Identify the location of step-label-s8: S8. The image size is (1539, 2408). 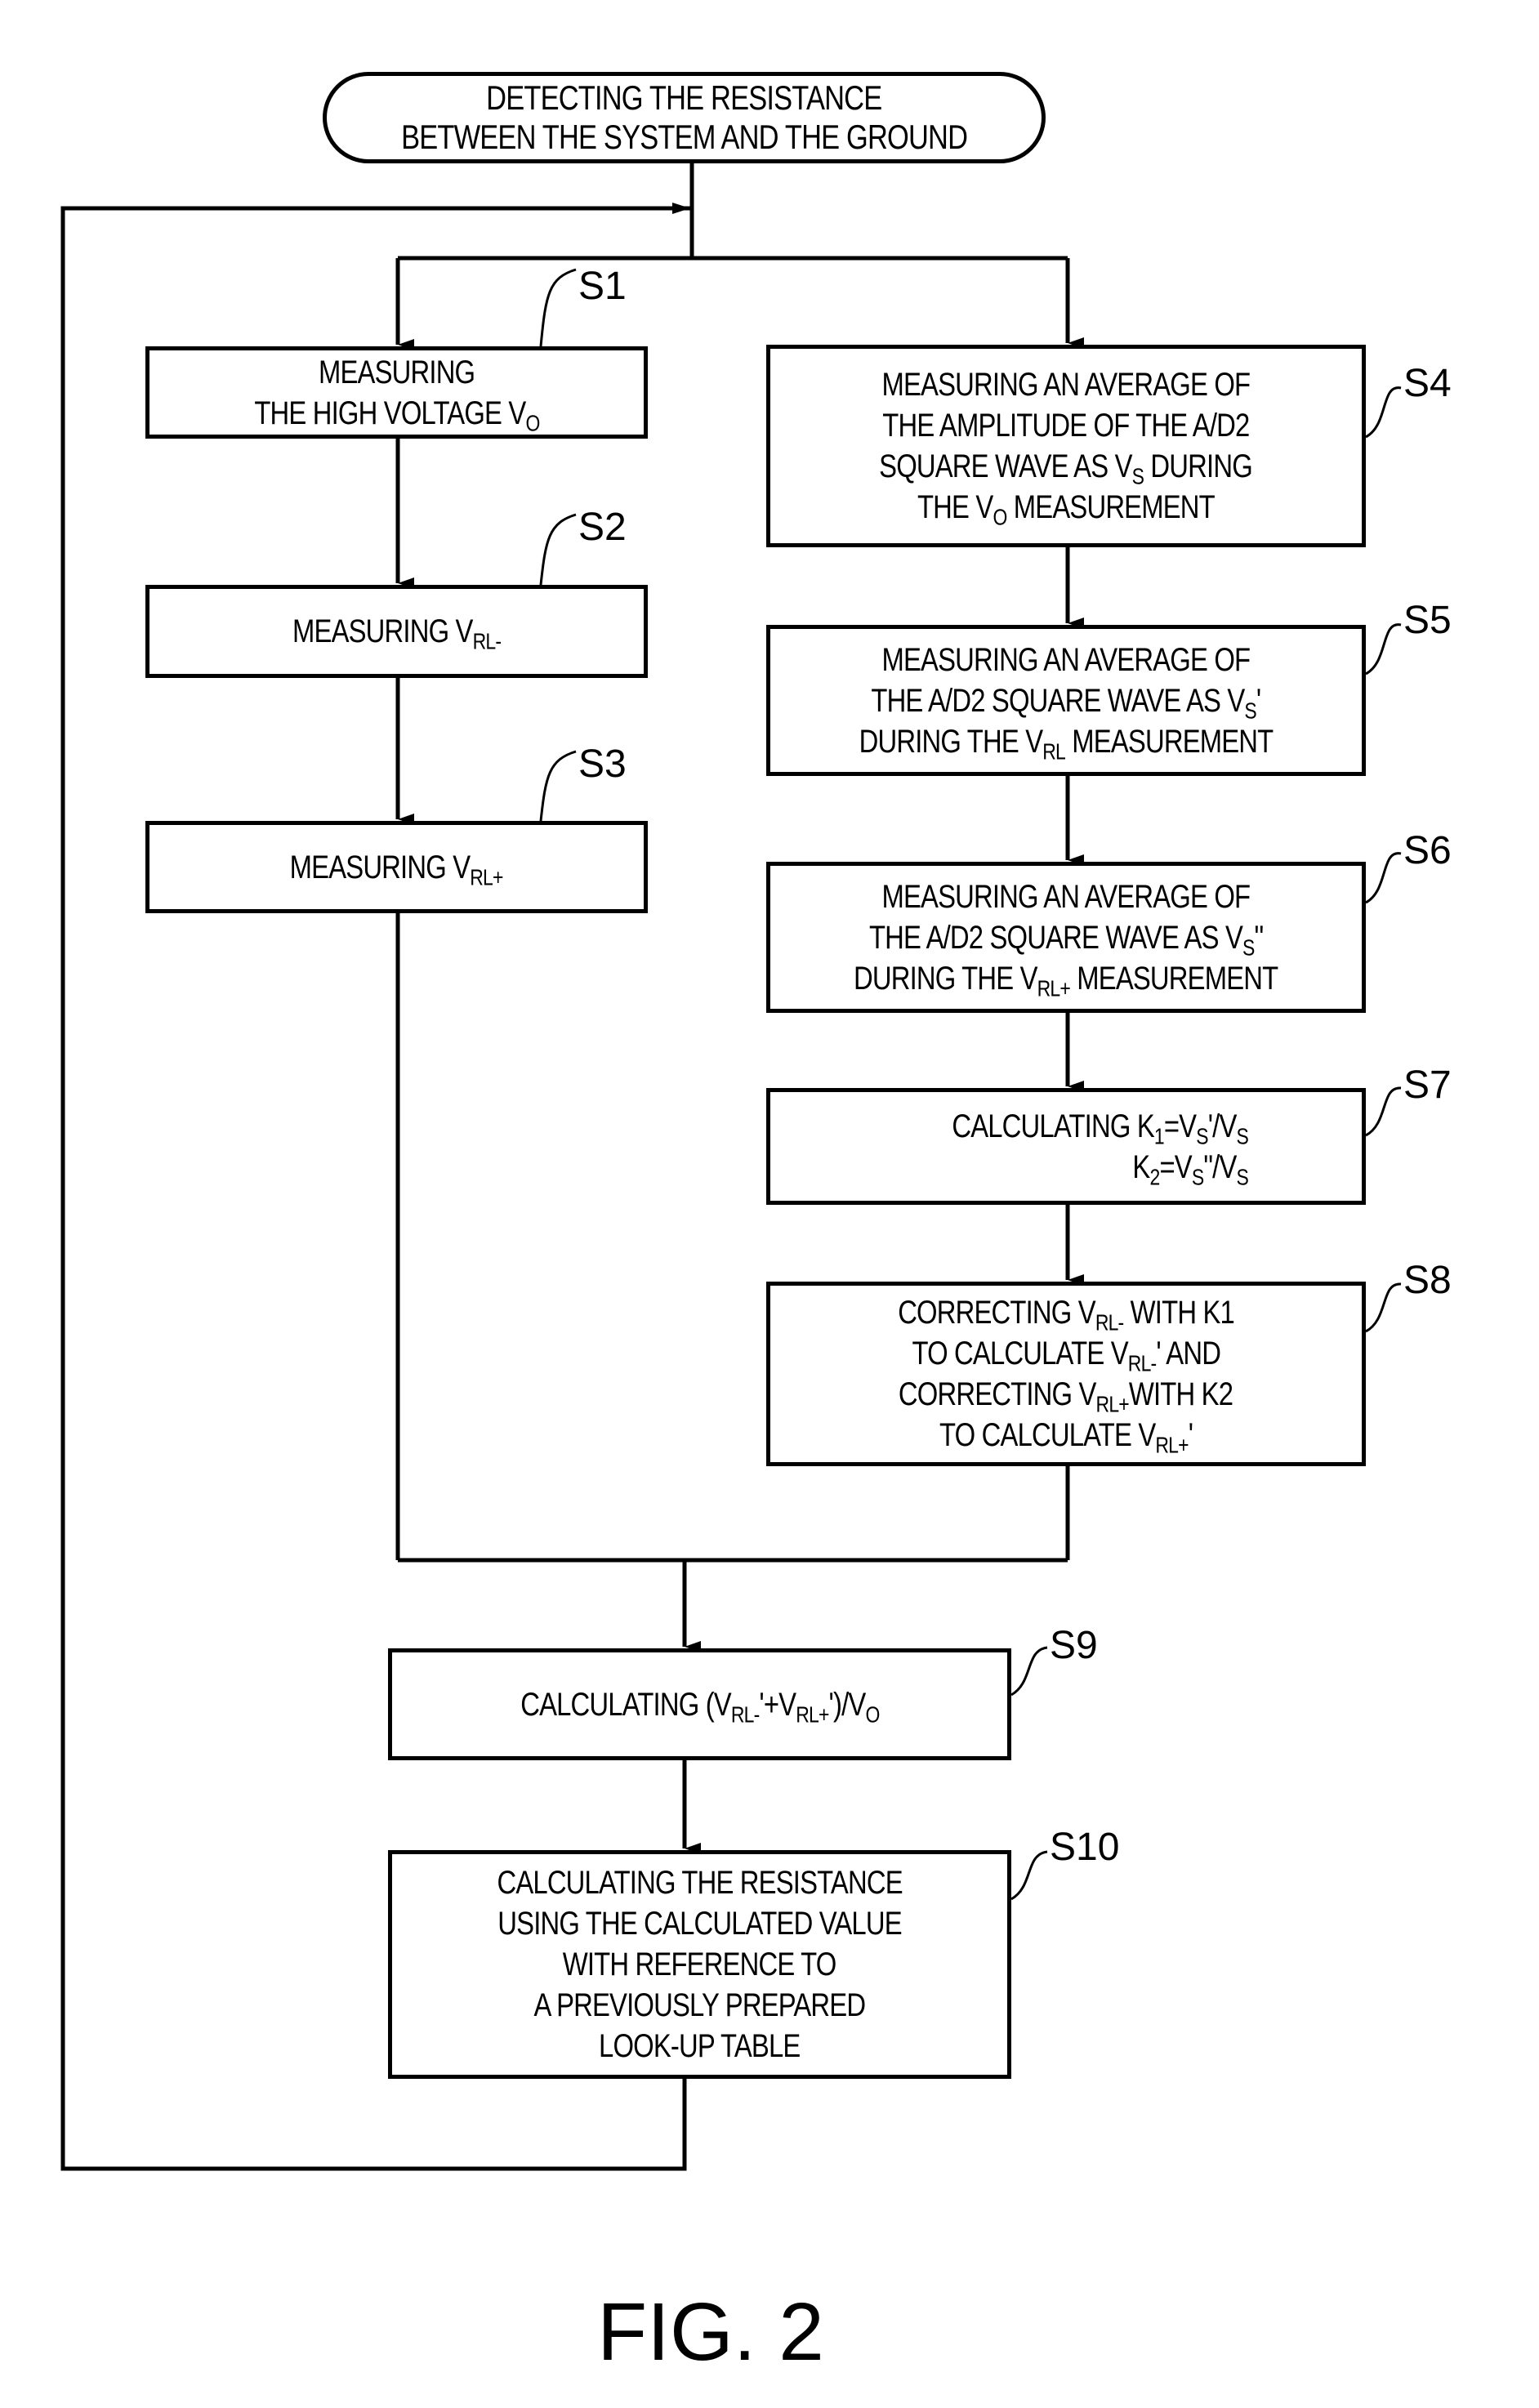
(1427, 1280).